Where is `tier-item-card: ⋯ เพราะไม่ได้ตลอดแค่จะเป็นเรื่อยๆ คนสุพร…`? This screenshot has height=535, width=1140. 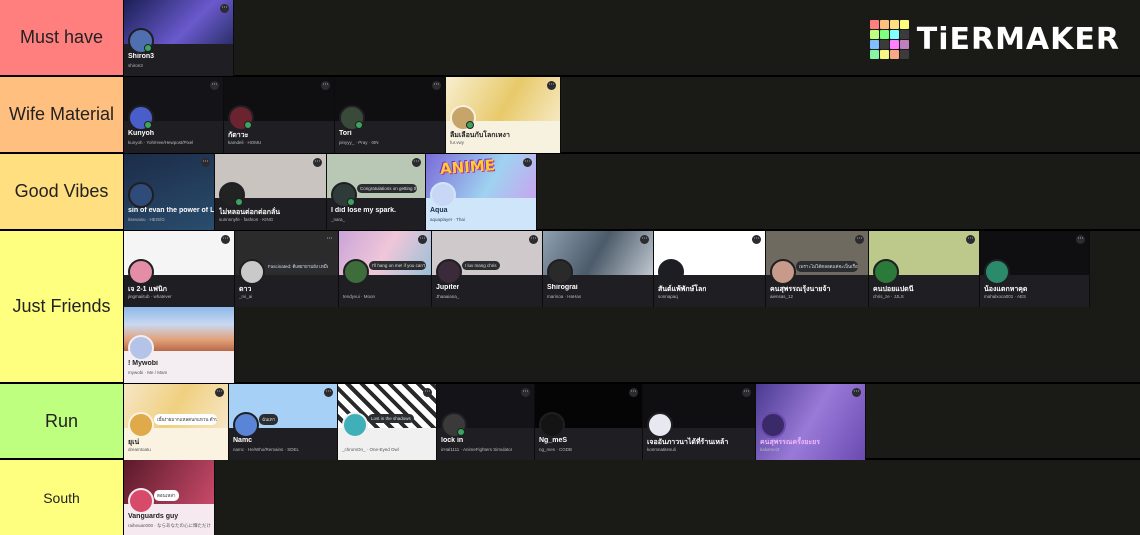
tier-item-card: ⋯ เพราะไม่ได้ตลอดแค่จะเป็นเรื่อยๆ คนสุพร… is located at coordinates (817, 269).